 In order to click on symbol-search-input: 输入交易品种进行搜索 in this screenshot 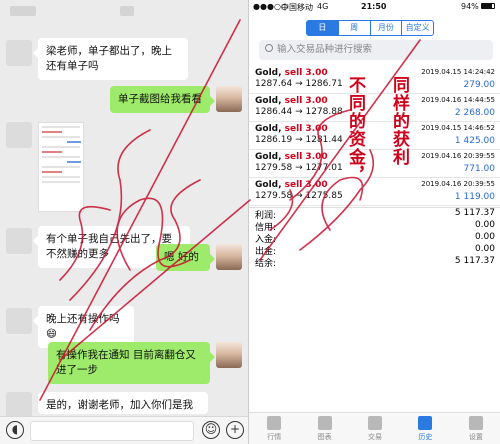, I will do `click(376, 50)`.